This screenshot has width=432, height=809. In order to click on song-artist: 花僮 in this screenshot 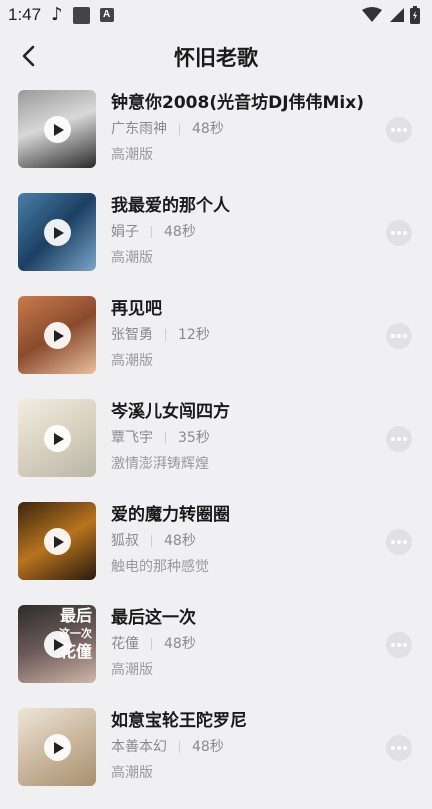, I will do `click(125, 644)`.